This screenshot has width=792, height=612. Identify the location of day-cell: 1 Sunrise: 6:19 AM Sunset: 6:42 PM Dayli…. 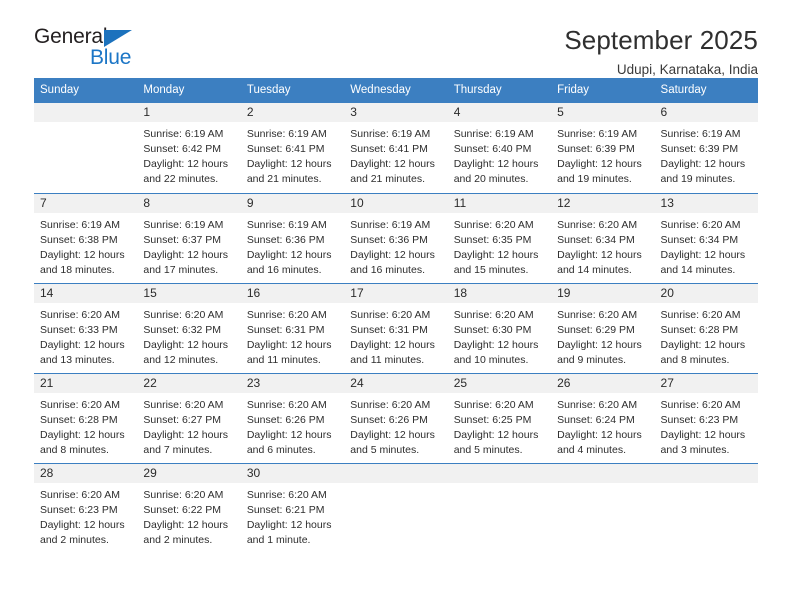
(189, 147).